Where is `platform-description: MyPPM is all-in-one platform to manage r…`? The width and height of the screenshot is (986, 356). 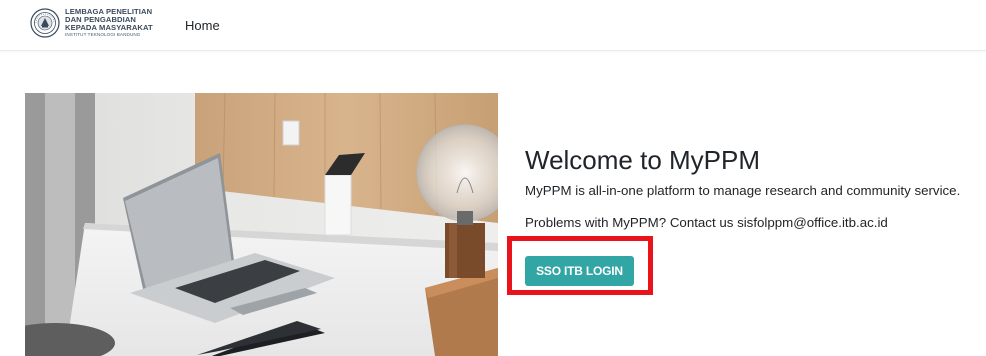 platform-description: MyPPM is all-in-one platform to manage r… is located at coordinates (743, 190).